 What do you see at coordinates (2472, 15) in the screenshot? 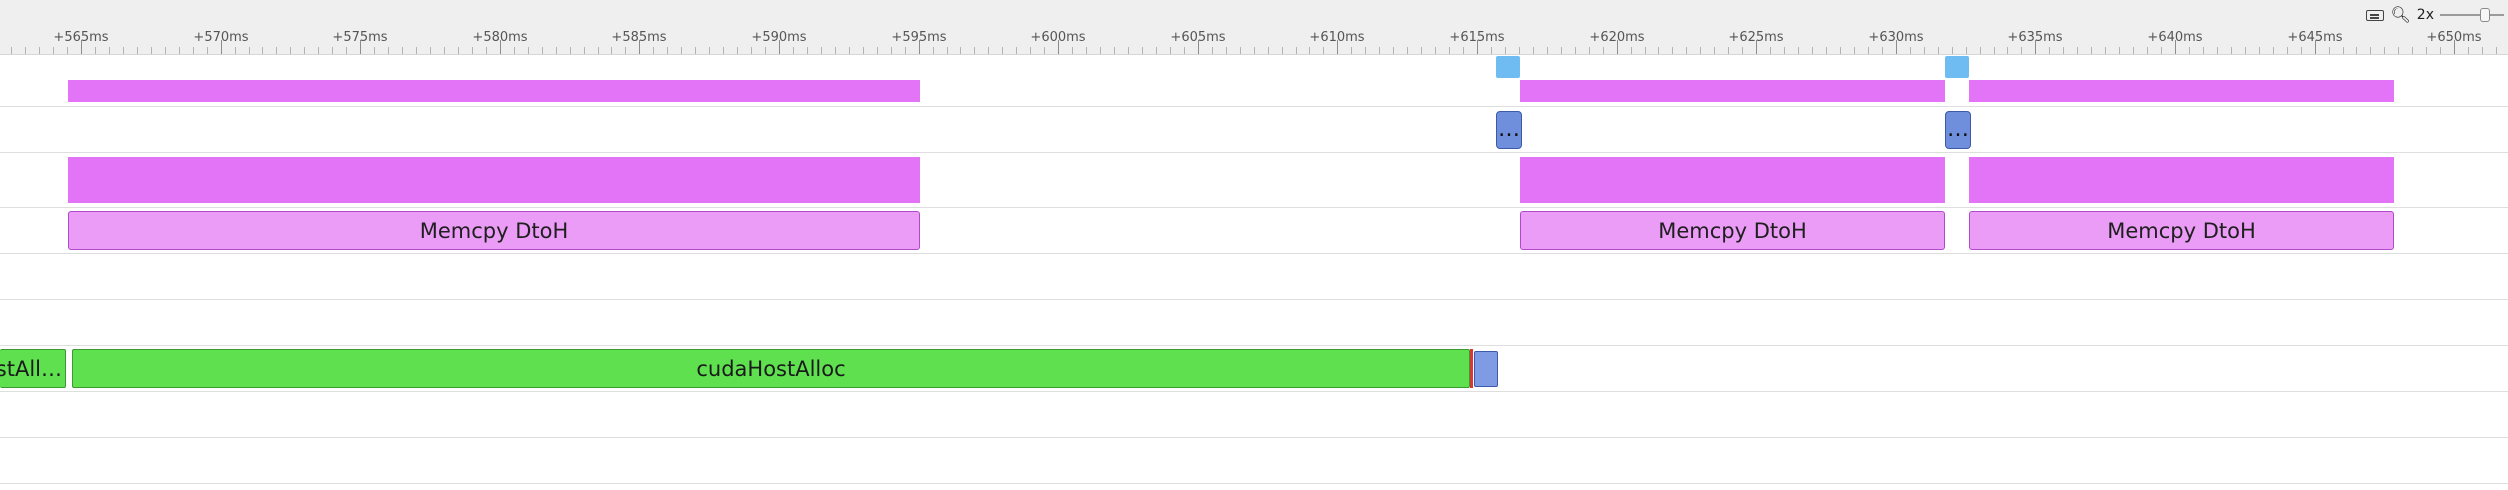
I see `zoom-slider` at bounding box center [2472, 15].